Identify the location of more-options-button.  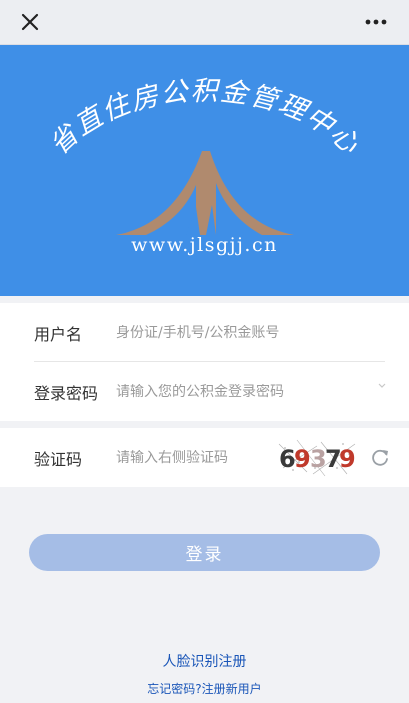
(376, 22).